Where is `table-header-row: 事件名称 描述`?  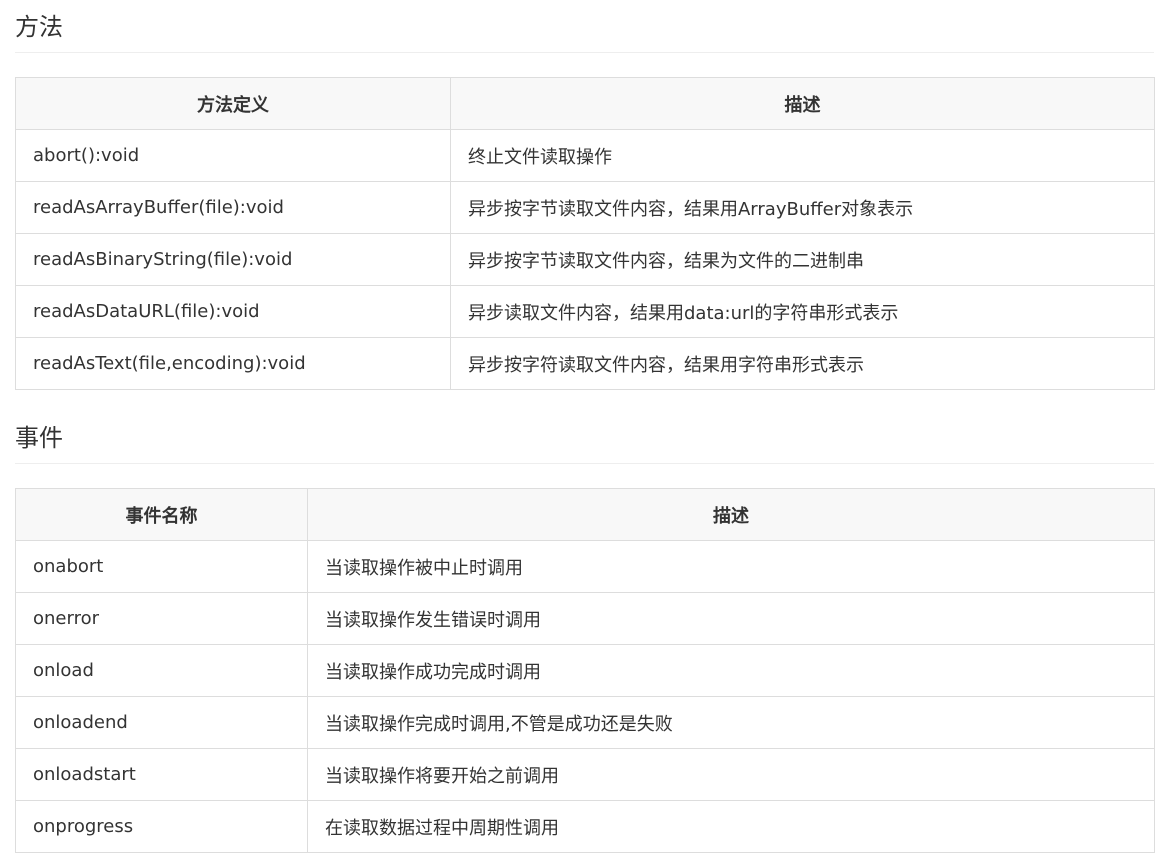
table-header-row: 事件名称 描述 is located at coordinates (585, 514).